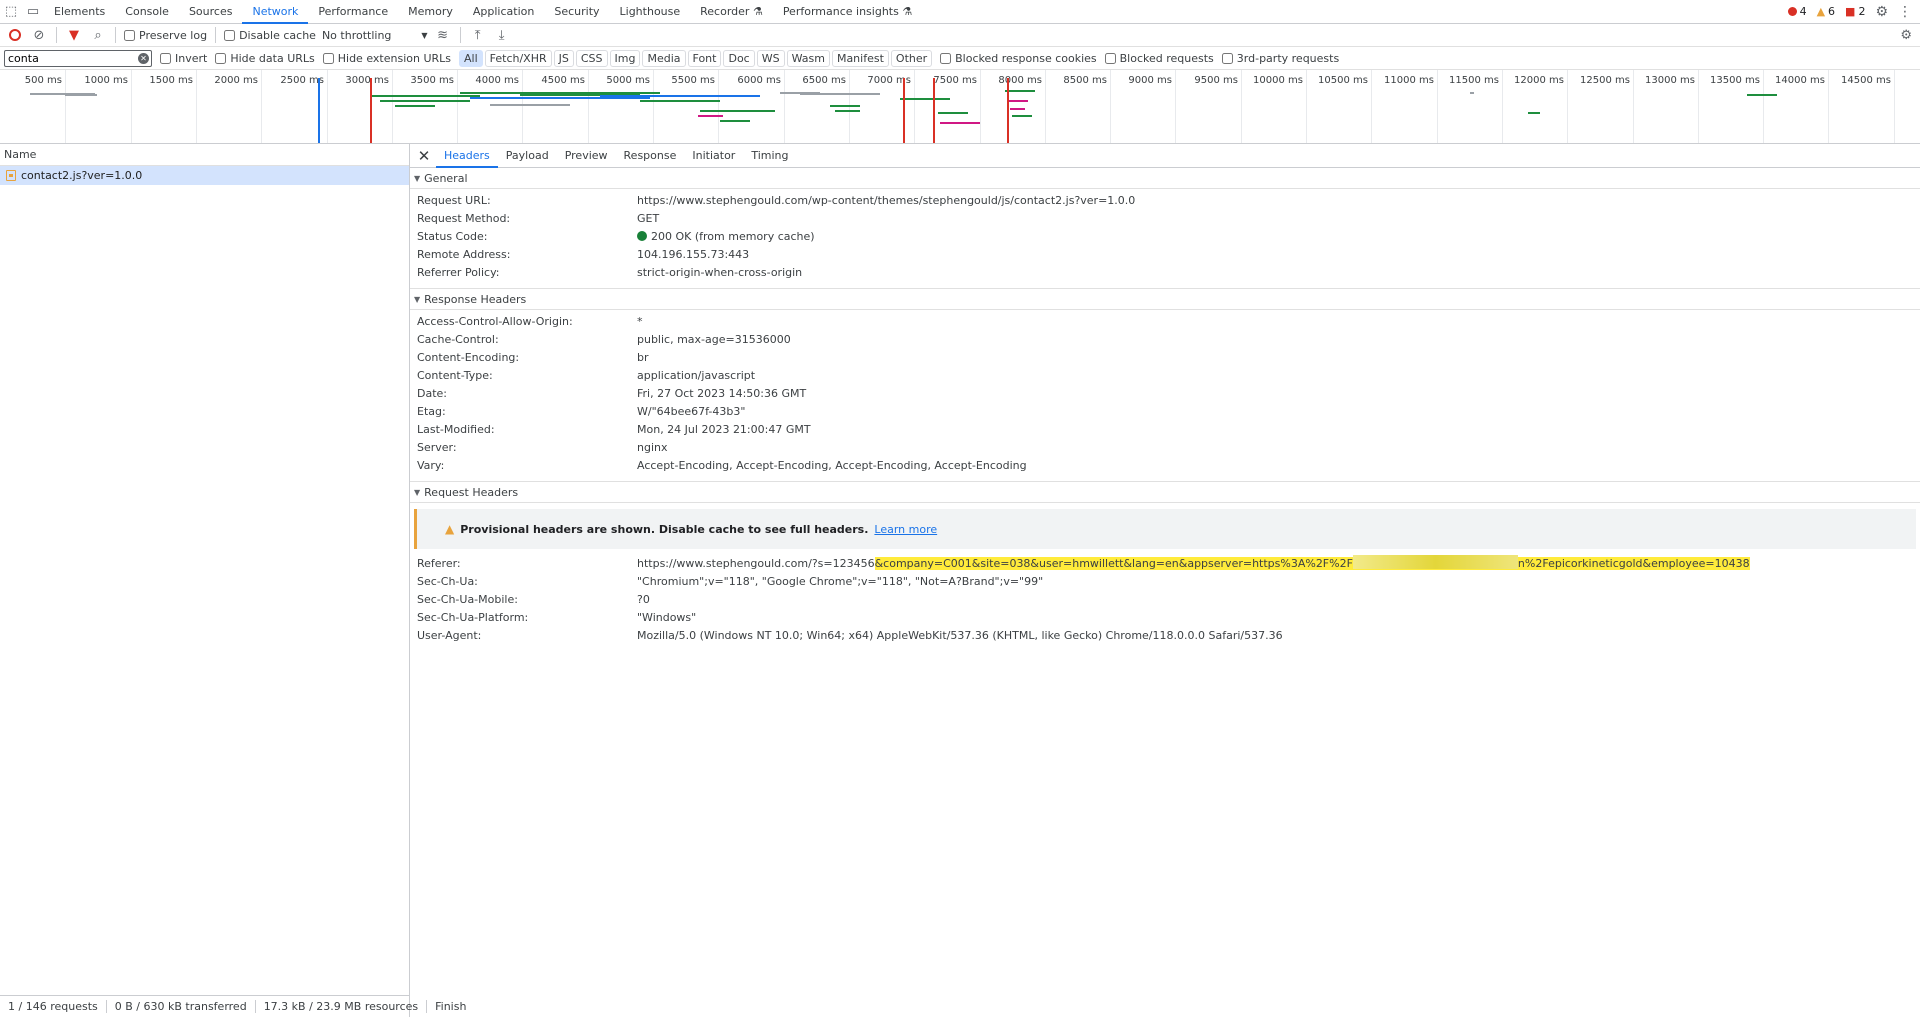 The image size is (1920, 1017). Describe the element at coordinates (770, 58) in the screenshot. I see `type-filter-ws: WS` at that location.